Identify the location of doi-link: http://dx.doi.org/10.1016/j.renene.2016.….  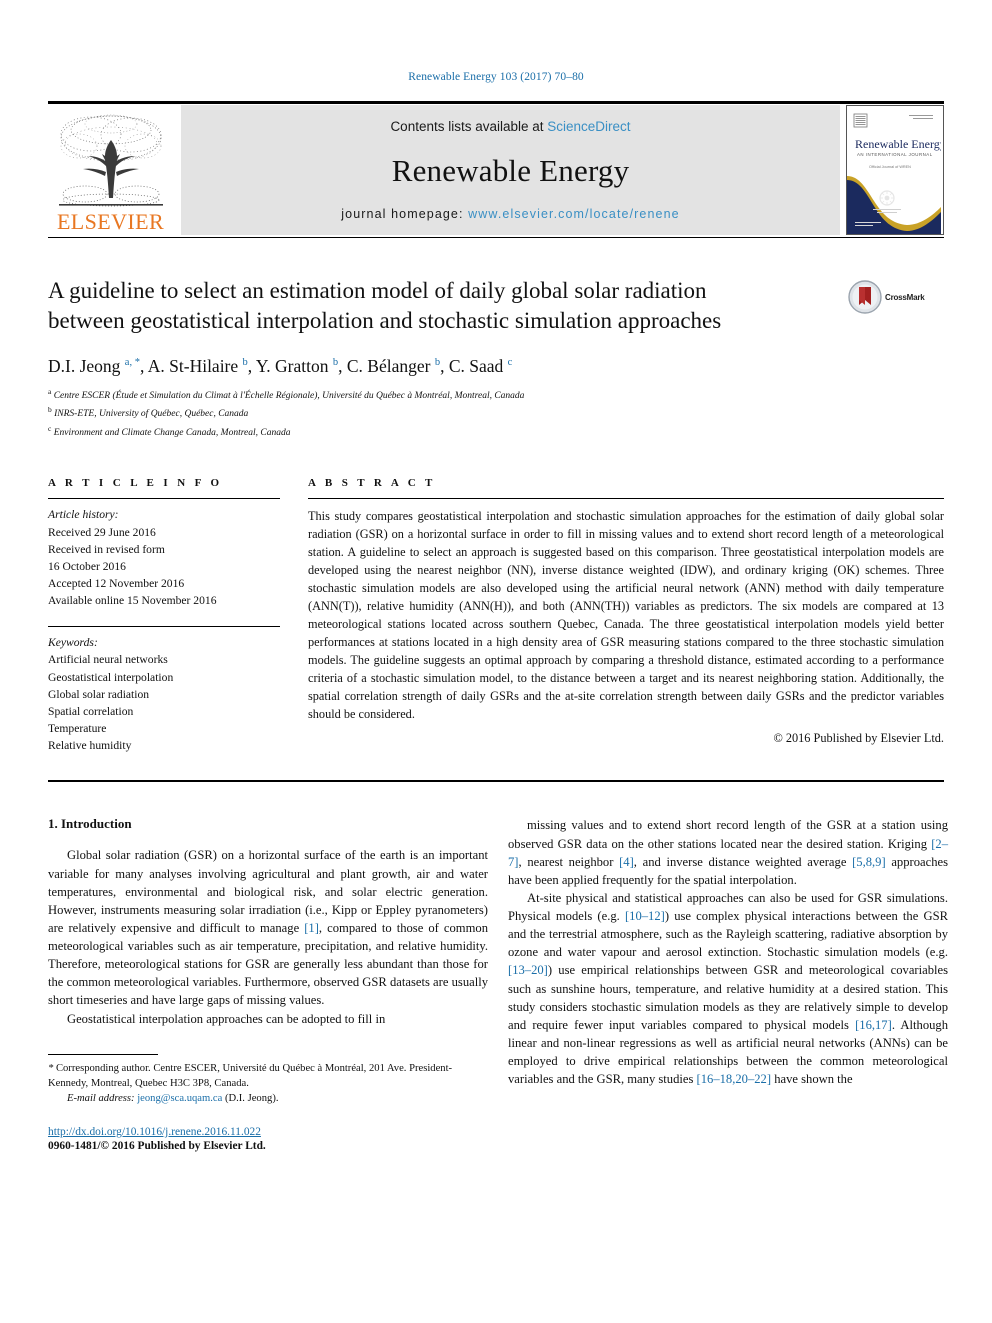
(268, 1132).